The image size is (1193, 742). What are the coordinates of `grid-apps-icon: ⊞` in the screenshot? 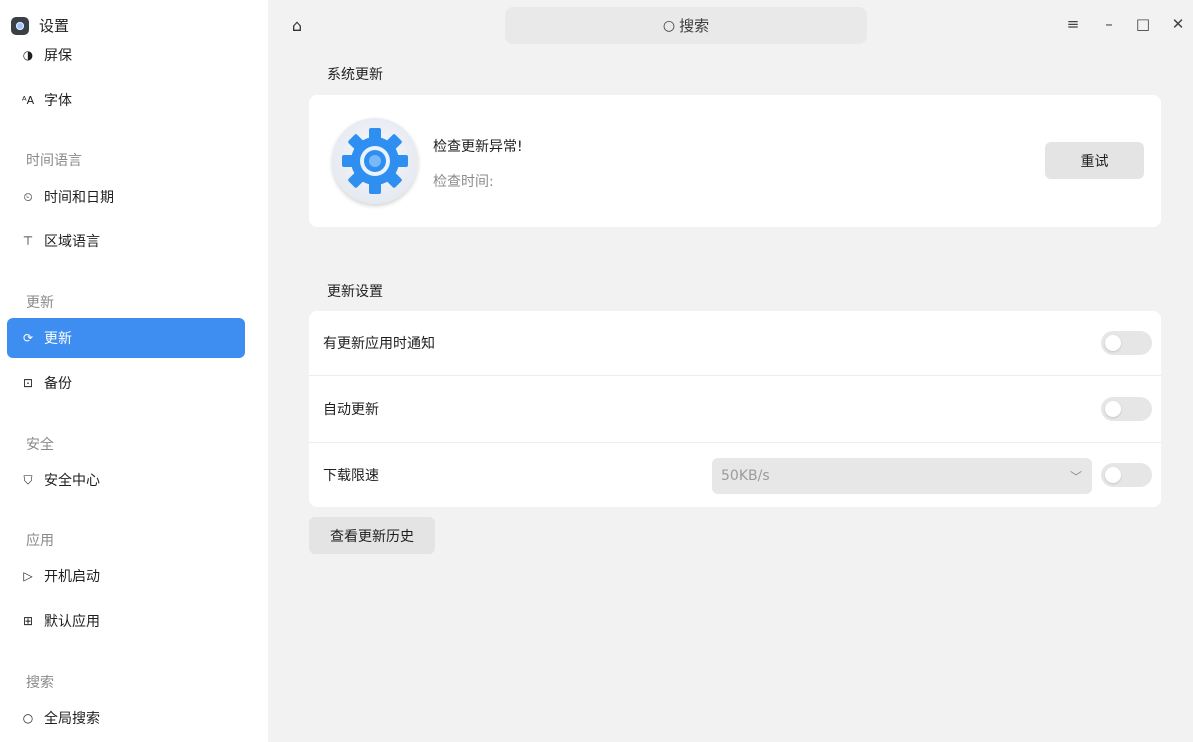 It's located at (28, 621).